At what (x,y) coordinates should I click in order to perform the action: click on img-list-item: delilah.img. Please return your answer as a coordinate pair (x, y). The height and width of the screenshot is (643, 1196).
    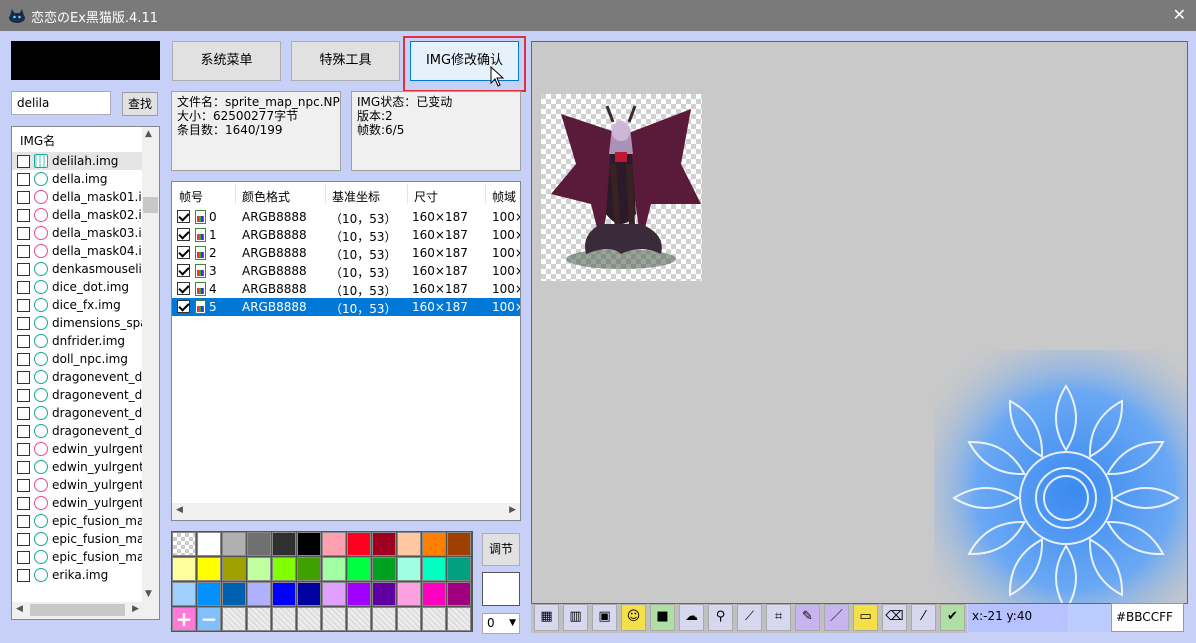
    Looking at the image, I should click on (77, 161).